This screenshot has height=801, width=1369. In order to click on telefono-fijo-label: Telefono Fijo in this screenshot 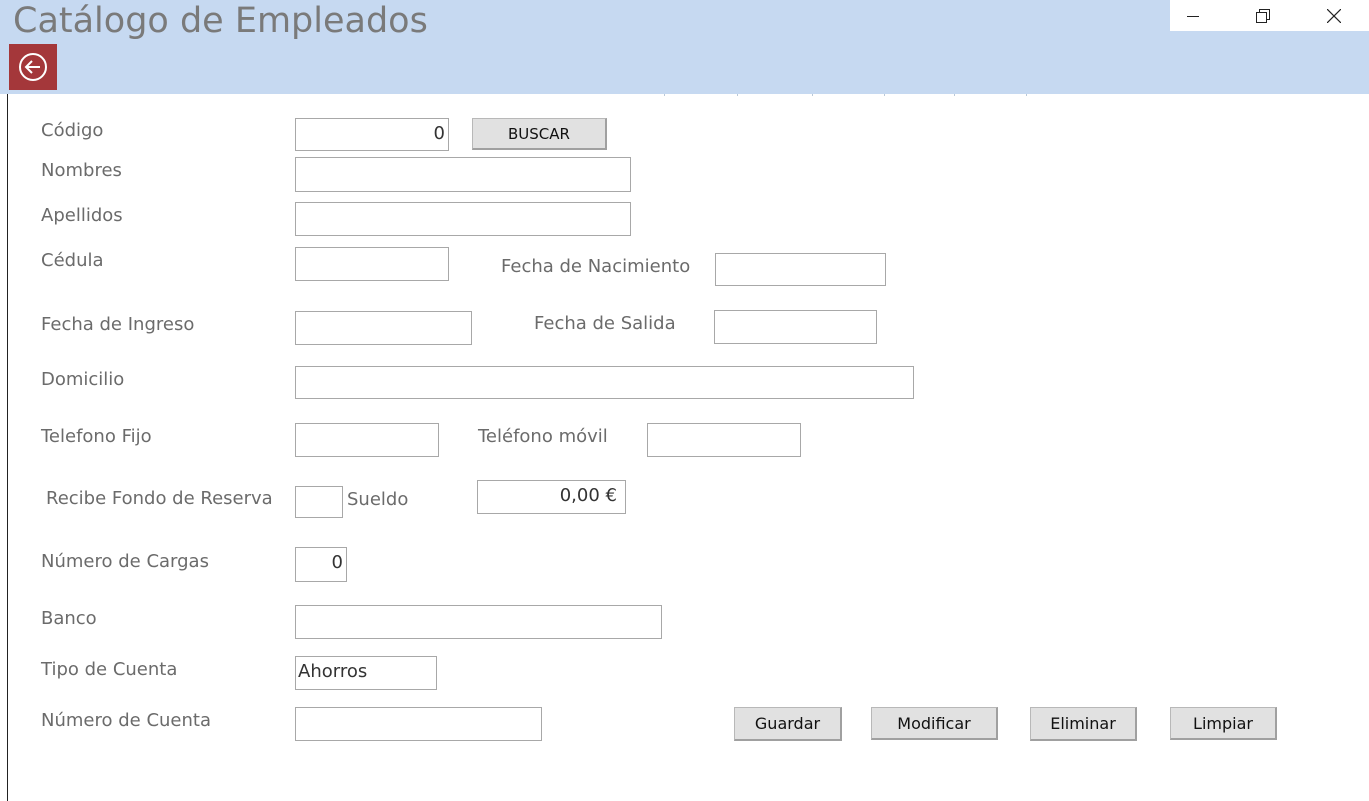, I will do `click(96, 436)`.